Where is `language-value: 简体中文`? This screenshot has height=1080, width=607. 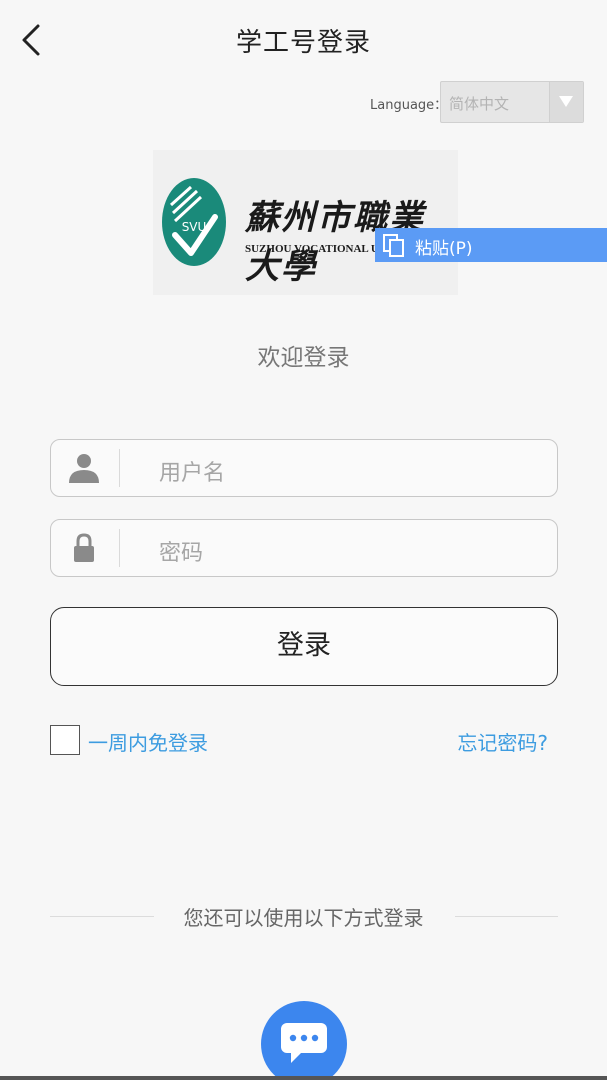
language-value: 简体中文 is located at coordinates (479, 104).